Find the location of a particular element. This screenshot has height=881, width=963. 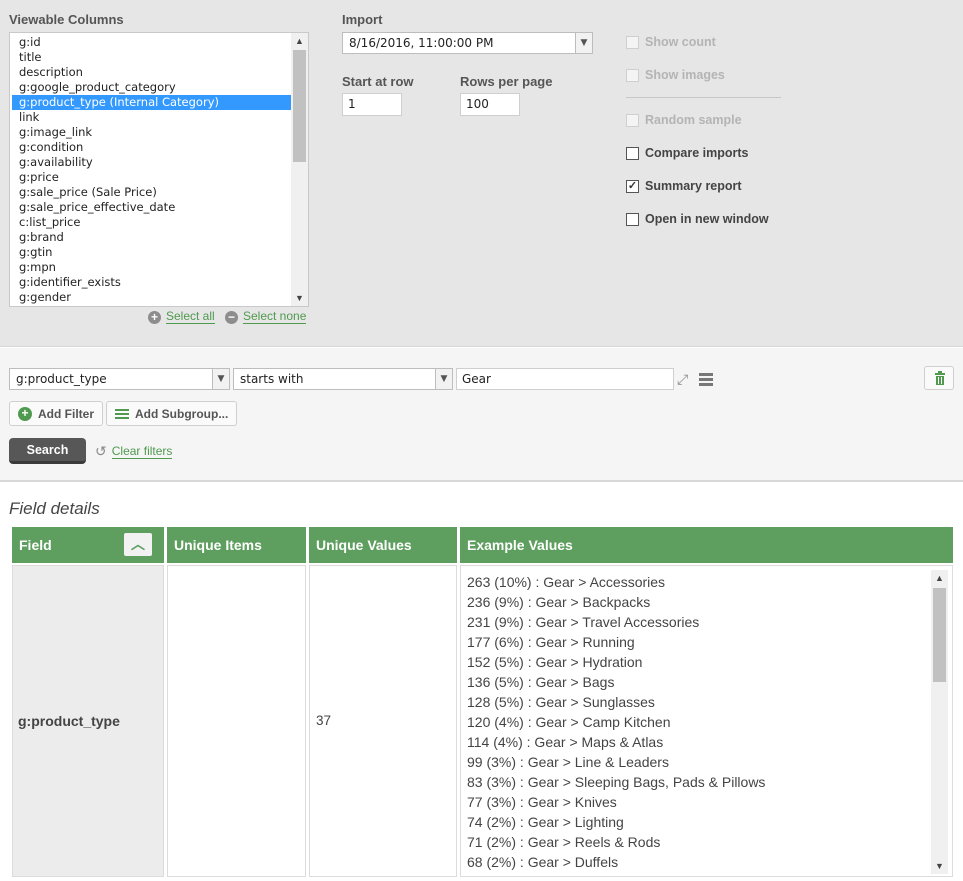

divider is located at coordinates (703, 97).